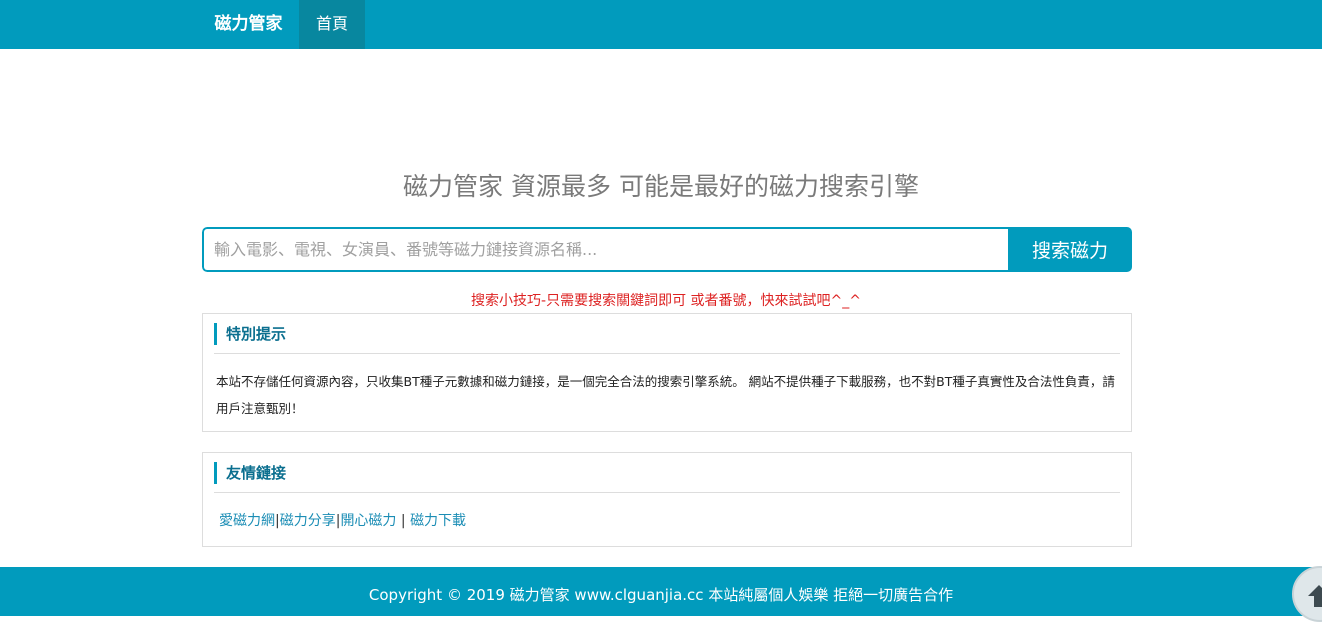 The width and height of the screenshot is (1322, 624). Describe the element at coordinates (247, 521) in the screenshot. I see `friend-link-1: 愛磁力網` at that location.